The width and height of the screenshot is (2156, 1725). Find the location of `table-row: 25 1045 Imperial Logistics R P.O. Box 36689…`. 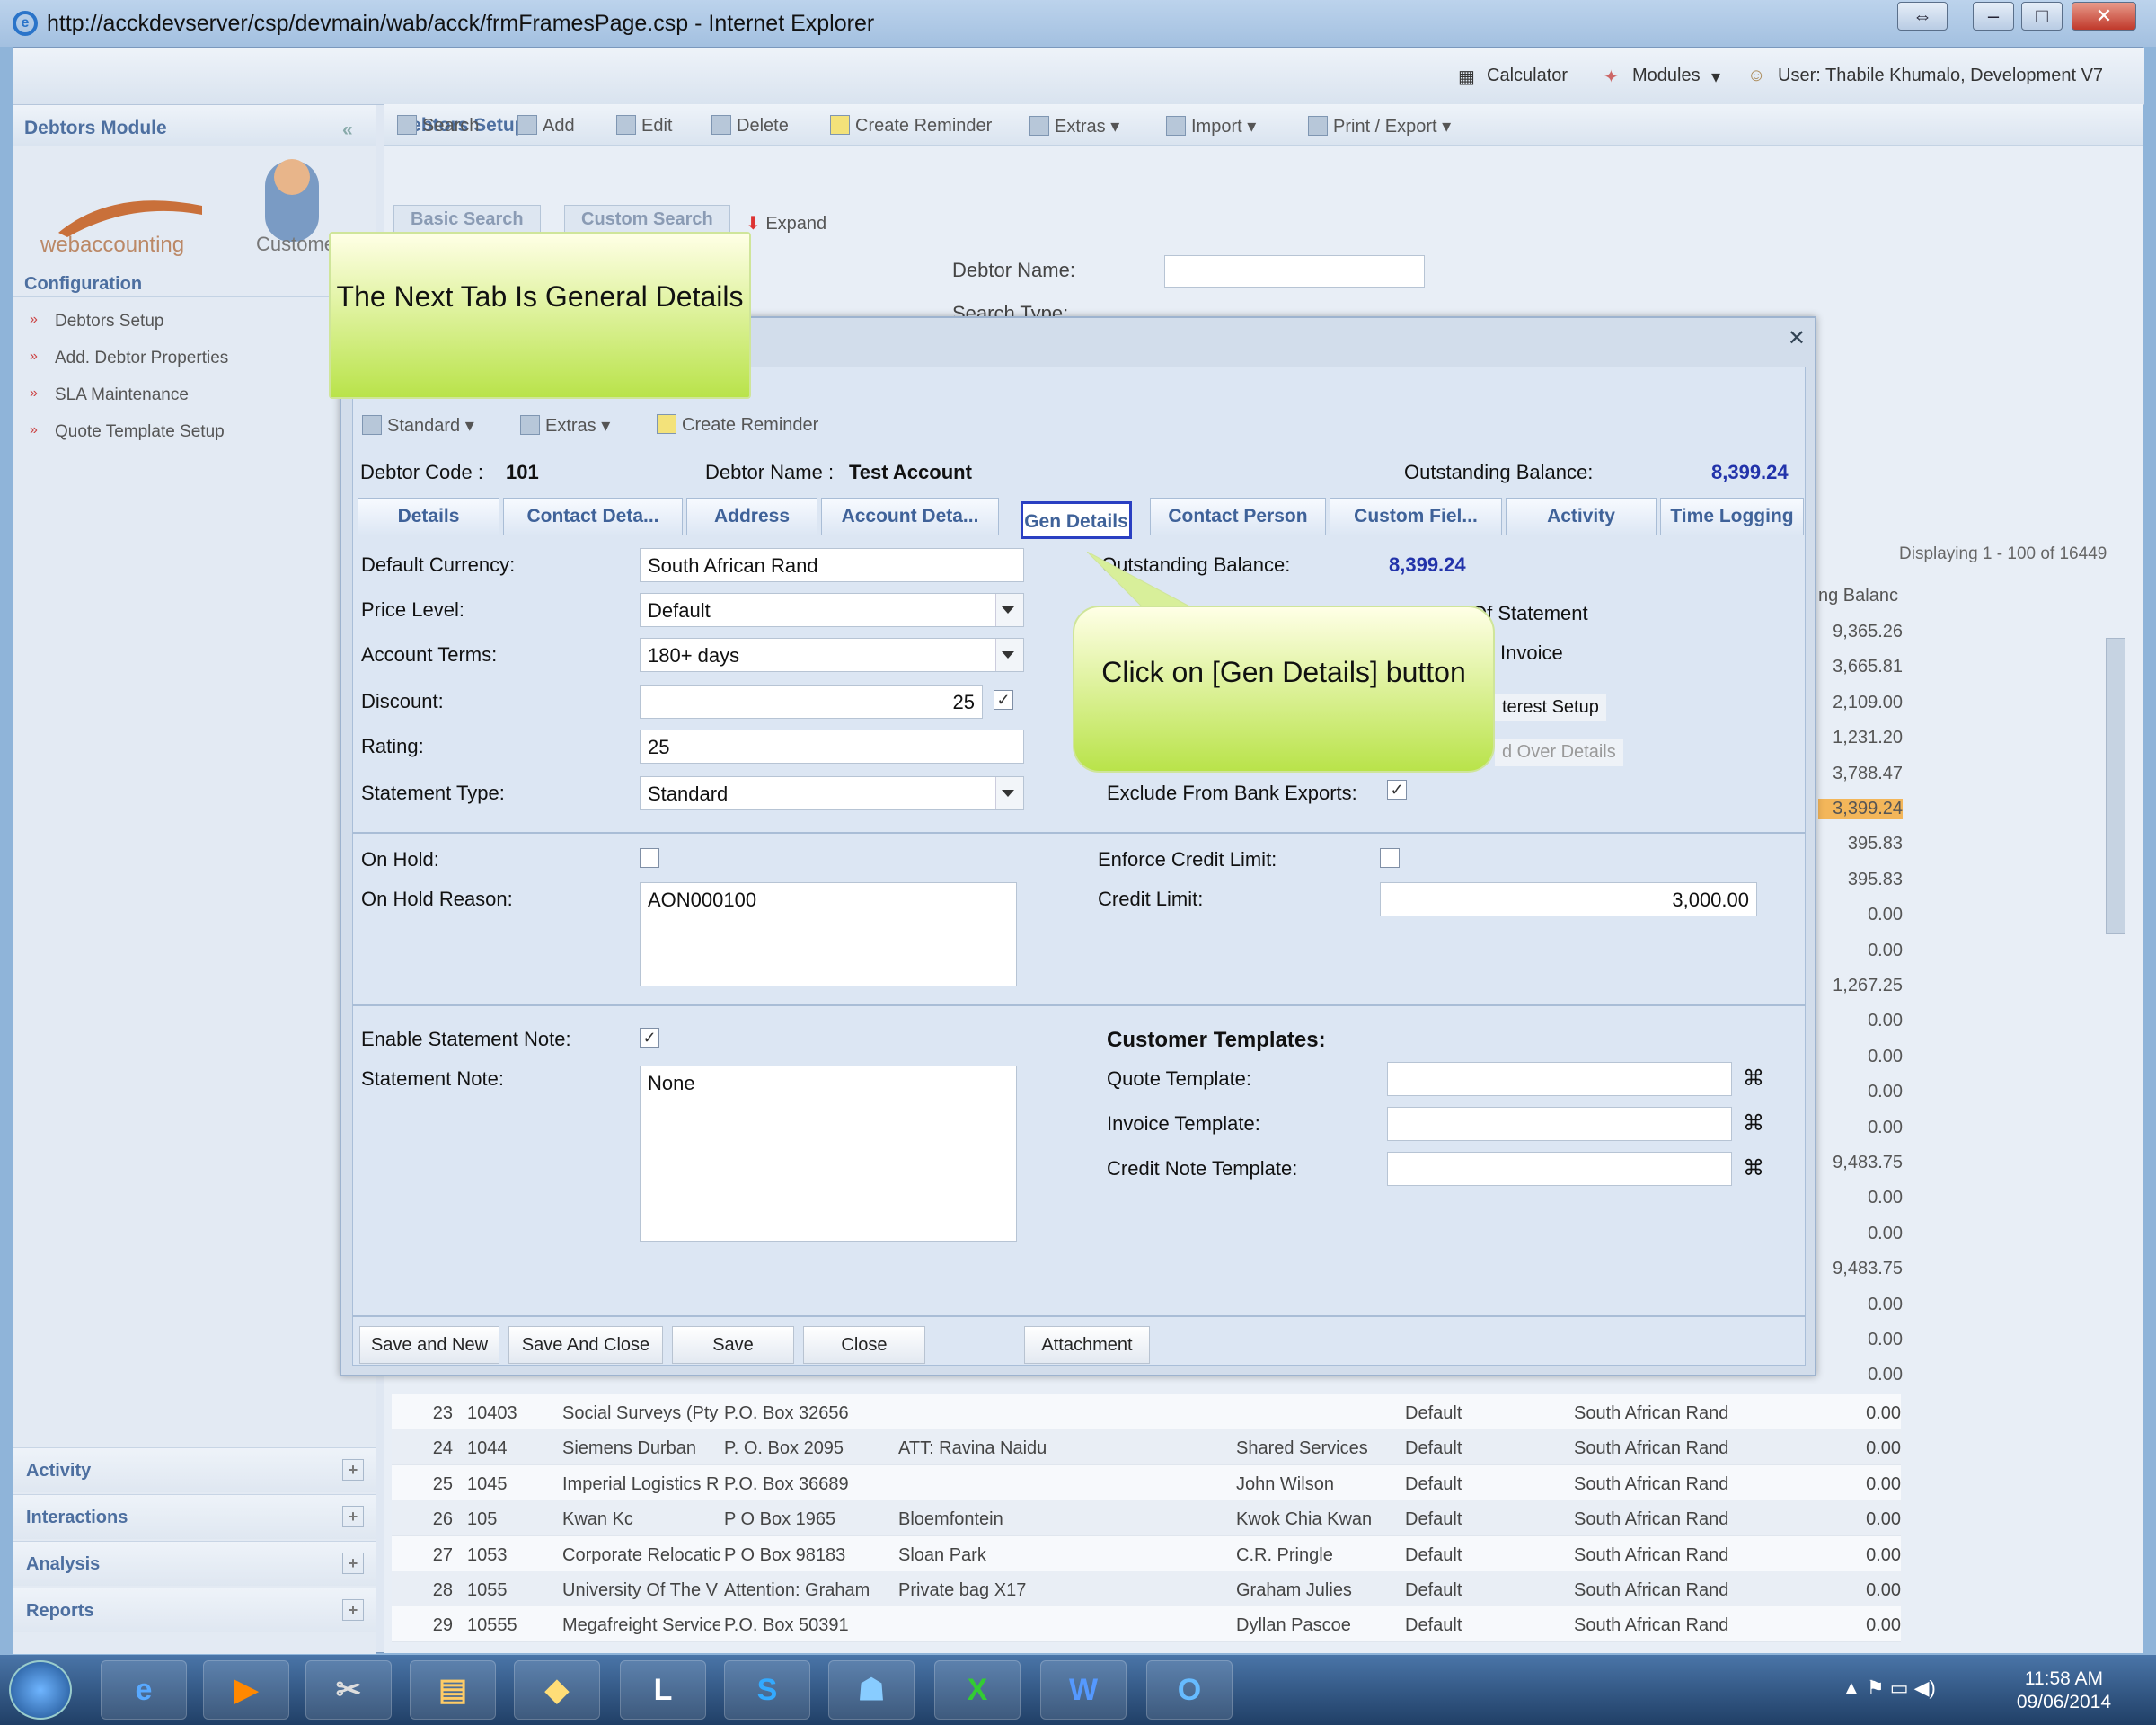

table-row: 25 1045 Imperial Logistics R P.O. Box 36689… is located at coordinates (1147, 1482).